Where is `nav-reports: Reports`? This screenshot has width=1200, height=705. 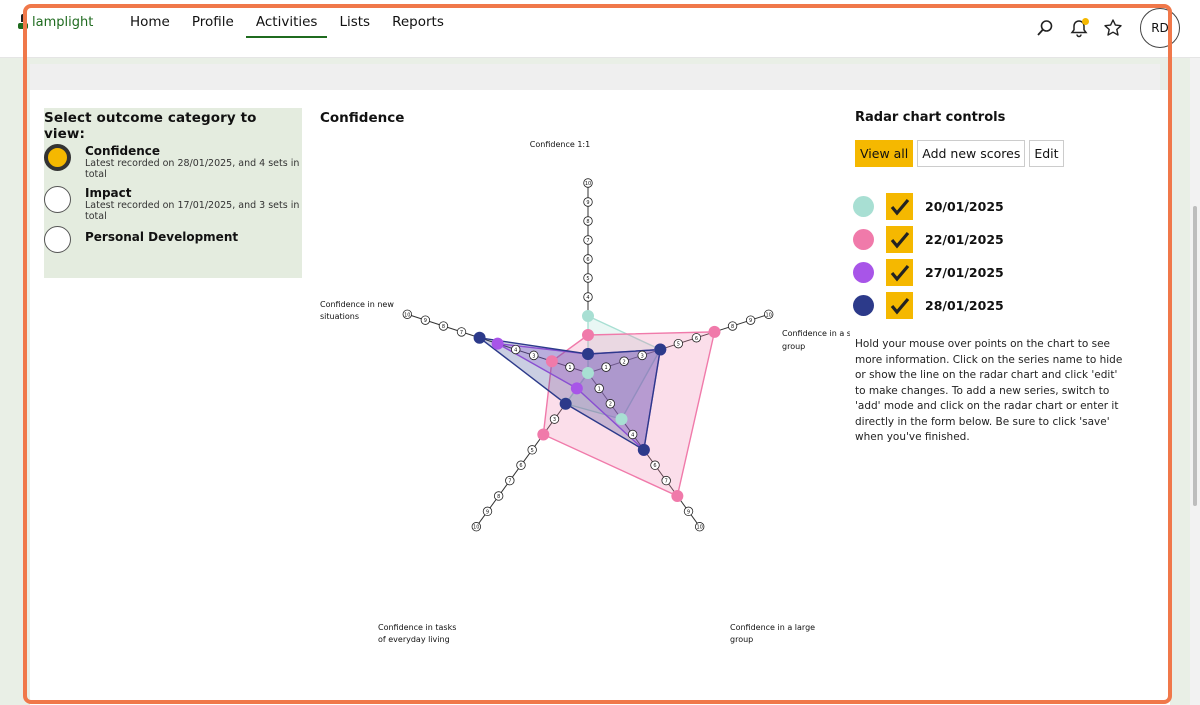
nav-reports: Reports is located at coordinates (418, 19).